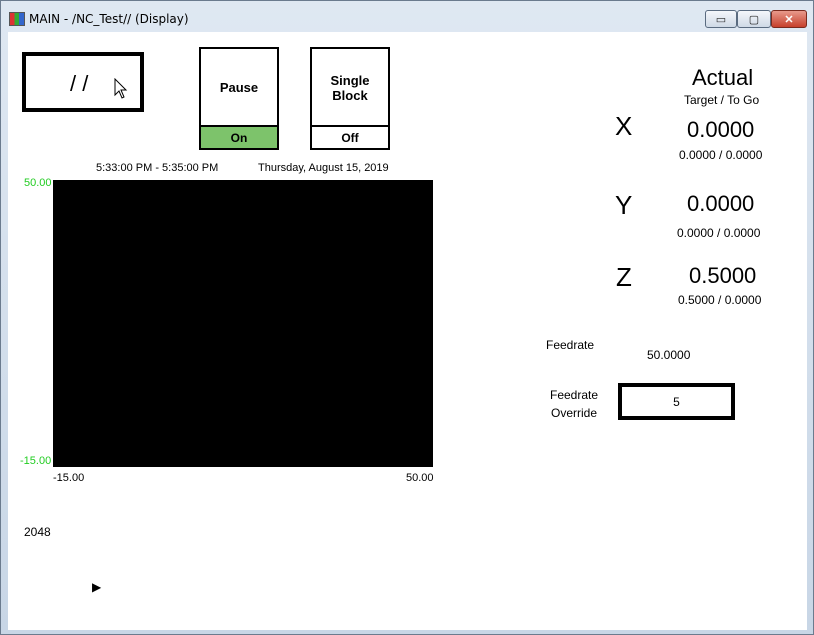 This screenshot has height=635, width=814. Describe the element at coordinates (722, 100) in the screenshot. I see `target-to-go-header: Target / To Go` at that location.